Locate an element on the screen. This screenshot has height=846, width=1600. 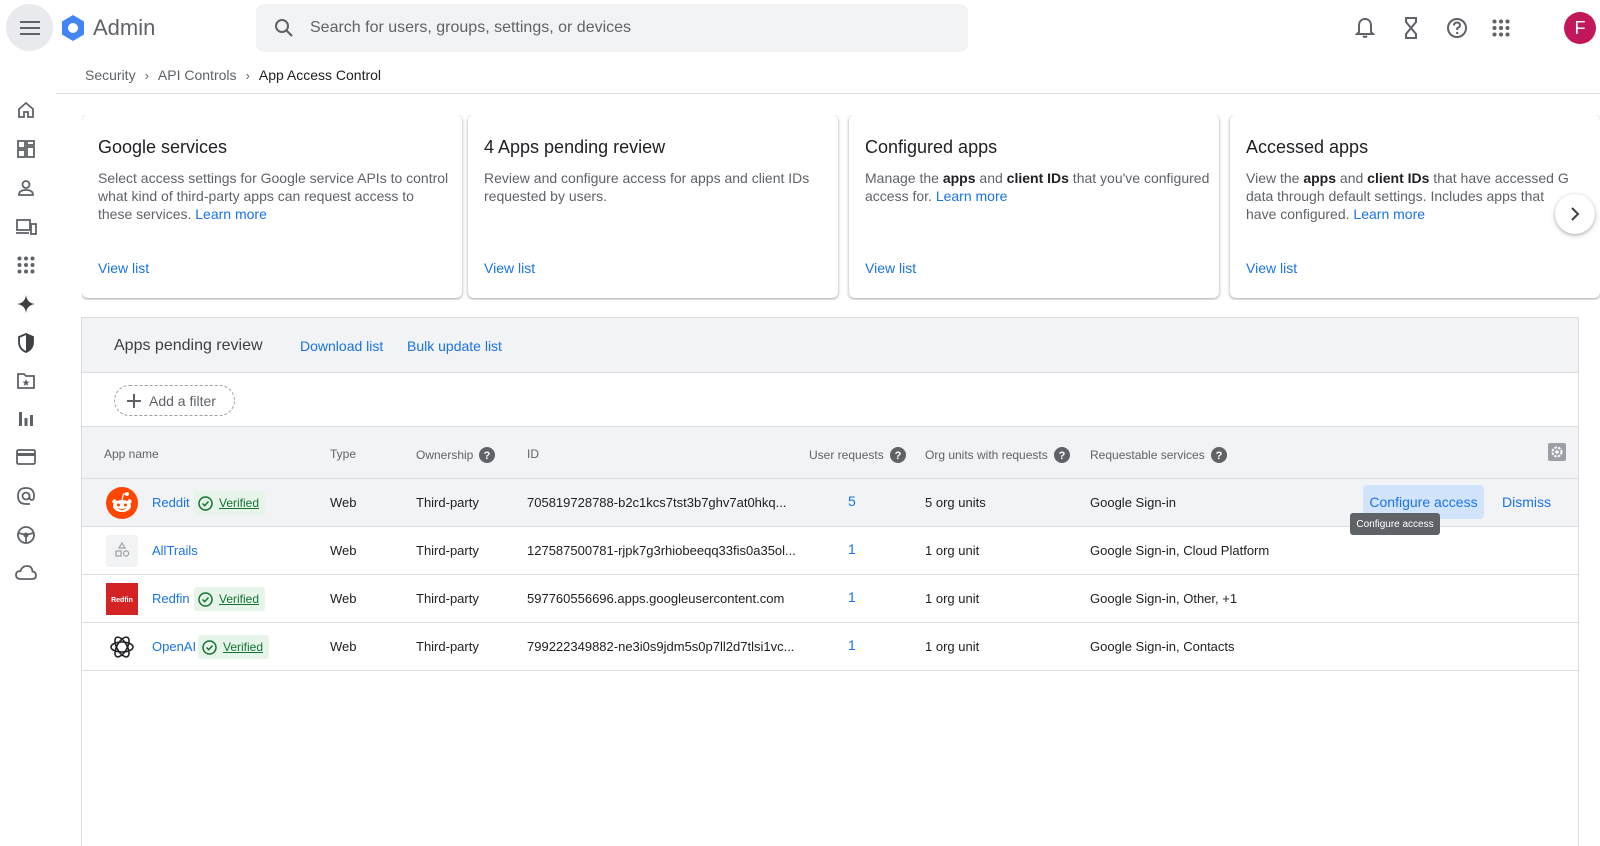
cell-services: Google Sign-in, Other, +1 is located at coordinates (1164, 598).